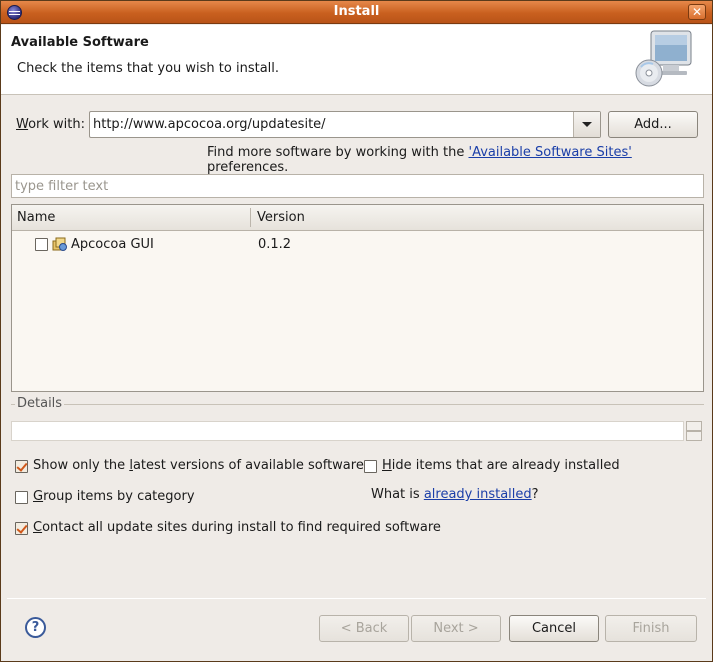 This screenshot has width=713, height=662. What do you see at coordinates (501, 465) in the screenshot?
I see `hide-installed-label: Hide items that are already installed` at bounding box center [501, 465].